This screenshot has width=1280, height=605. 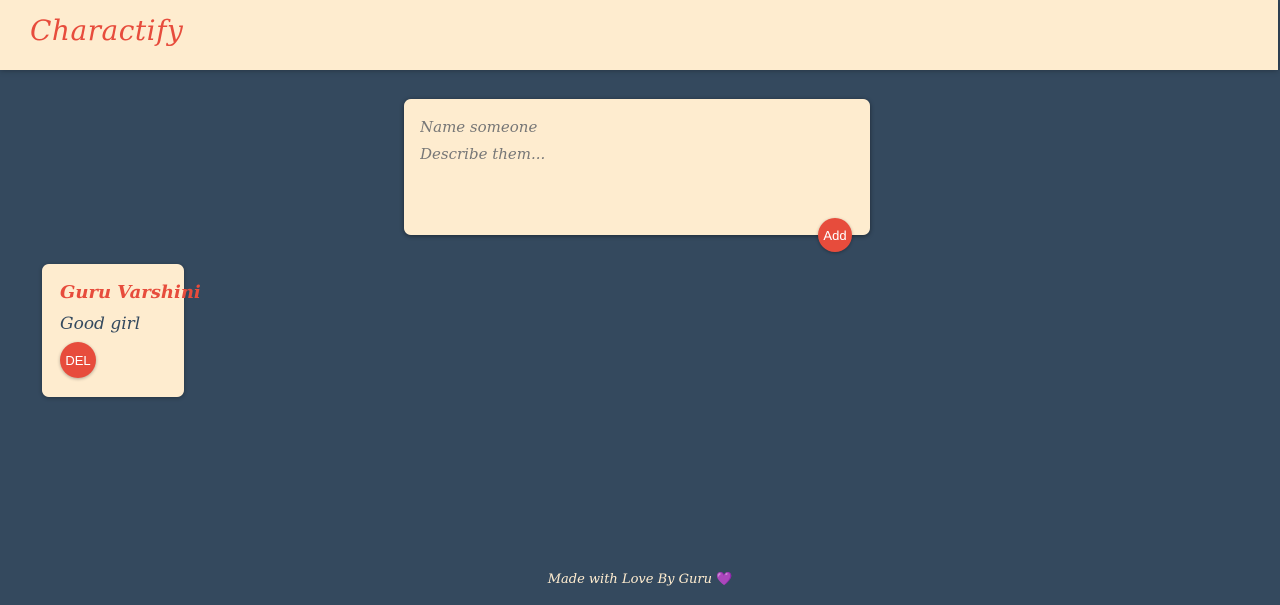 What do you see at coordinates (100, 324) in the screenshot?
I see `note-description: Good girl` at bounding box center [100, 324].